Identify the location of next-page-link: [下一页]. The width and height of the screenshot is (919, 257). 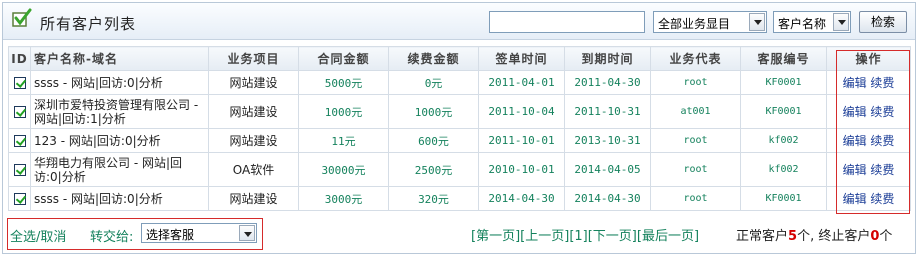
(612, 236).